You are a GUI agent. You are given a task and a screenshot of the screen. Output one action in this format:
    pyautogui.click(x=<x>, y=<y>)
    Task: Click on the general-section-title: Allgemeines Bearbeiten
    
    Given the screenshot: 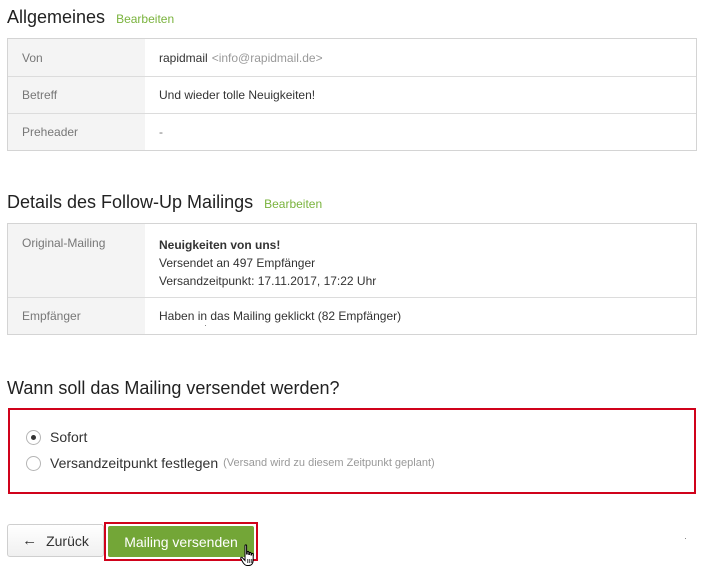 What is the action you would take?
    pyautogui.click(x=90, y=17)
    